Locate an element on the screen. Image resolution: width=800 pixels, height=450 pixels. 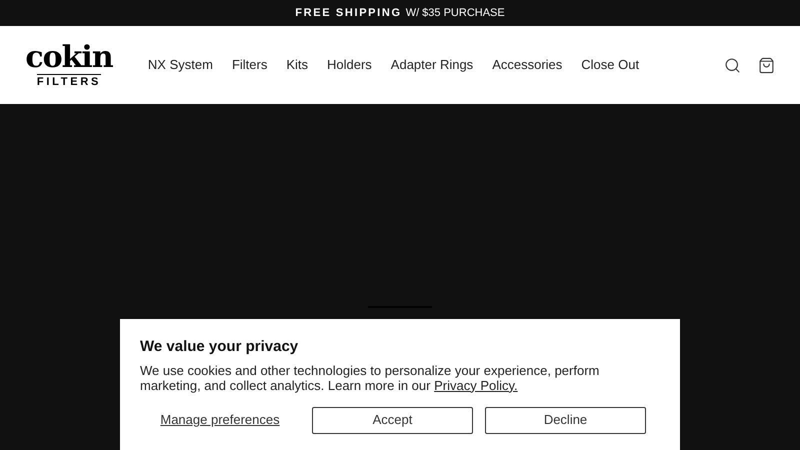
nav-link: Adapter Rings is located at coordinates (432, 65).